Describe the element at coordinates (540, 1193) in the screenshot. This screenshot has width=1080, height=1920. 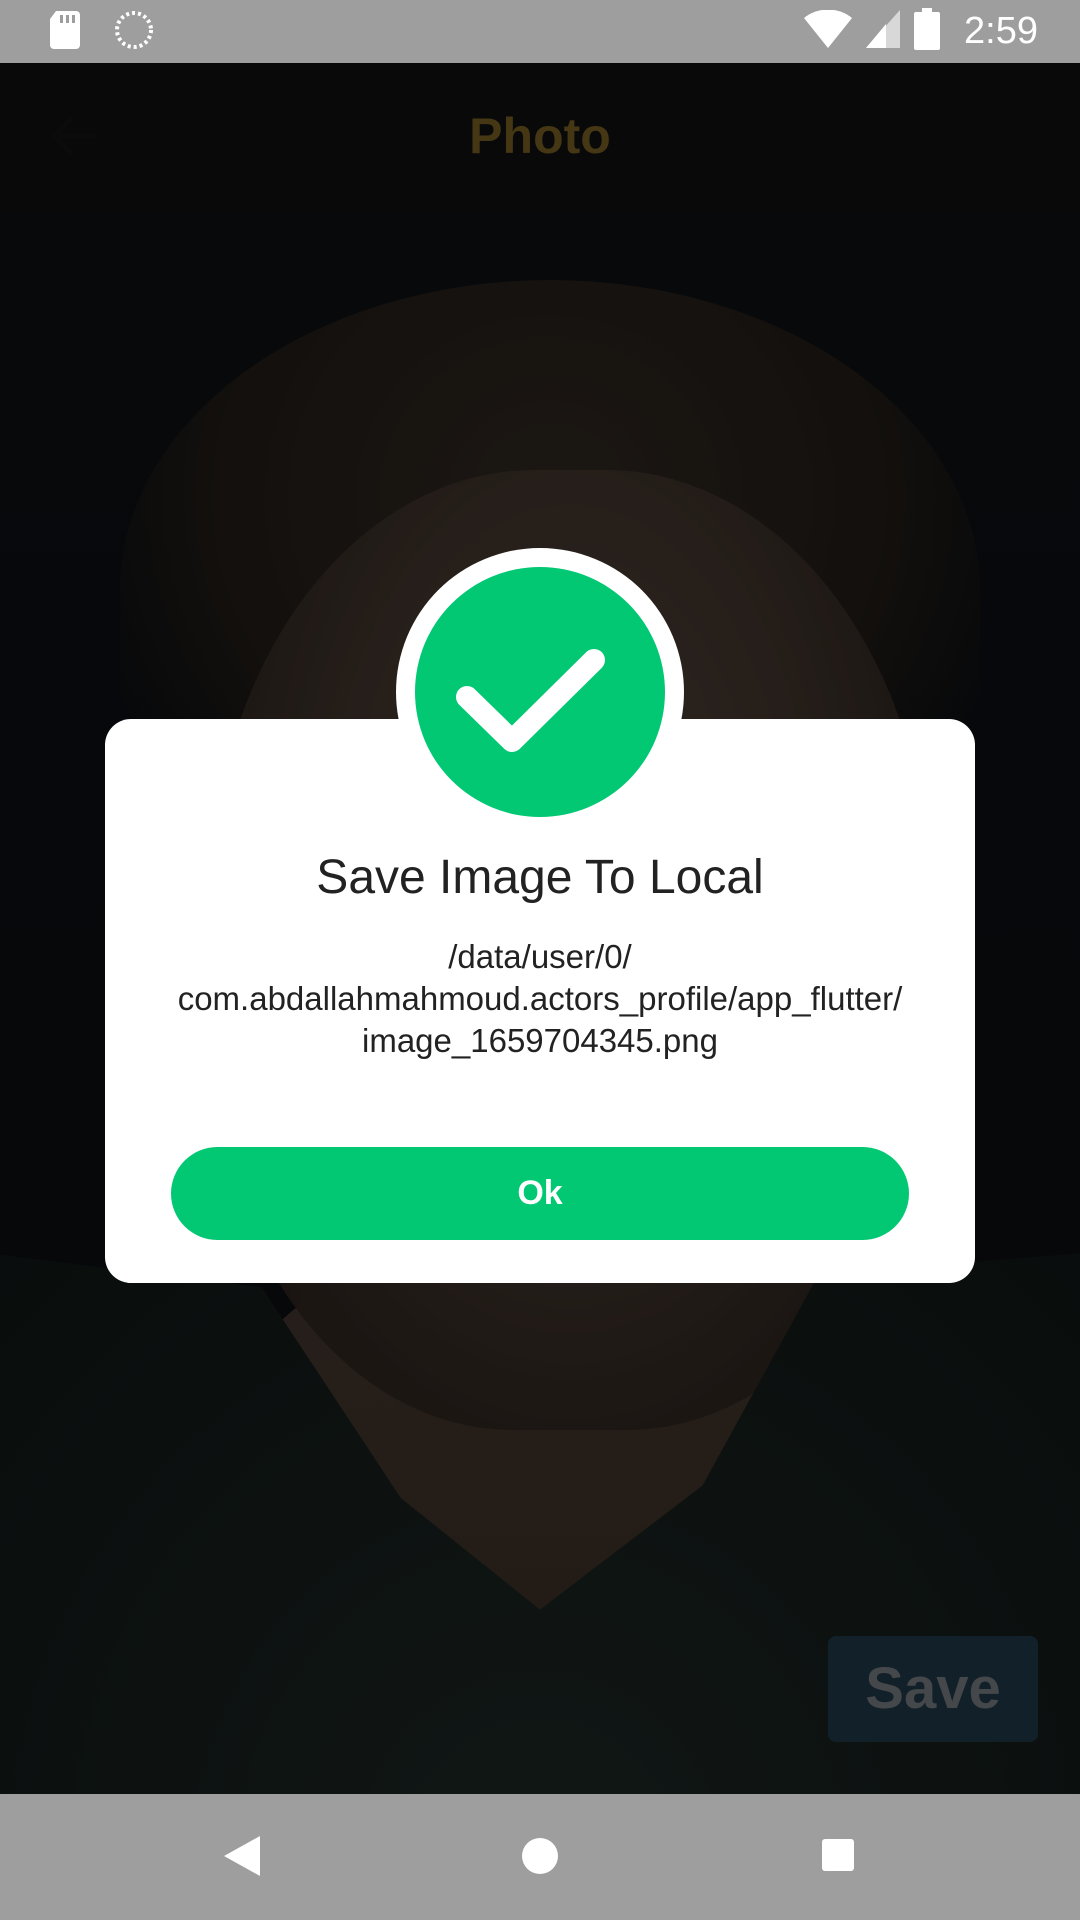
I see `ok-button: Ok` at that location.